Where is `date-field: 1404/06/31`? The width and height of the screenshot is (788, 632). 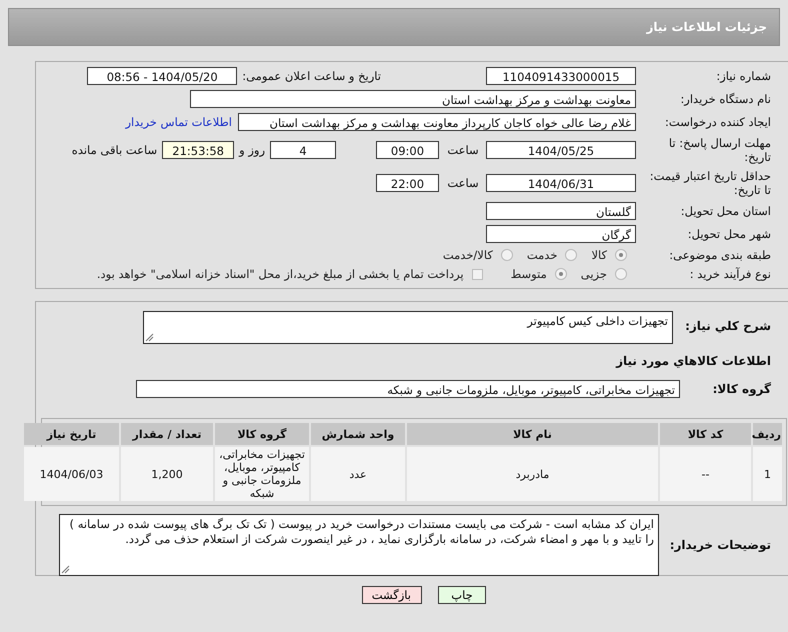
date-field: 1404/06/31 is located at coordinates (561, 183).